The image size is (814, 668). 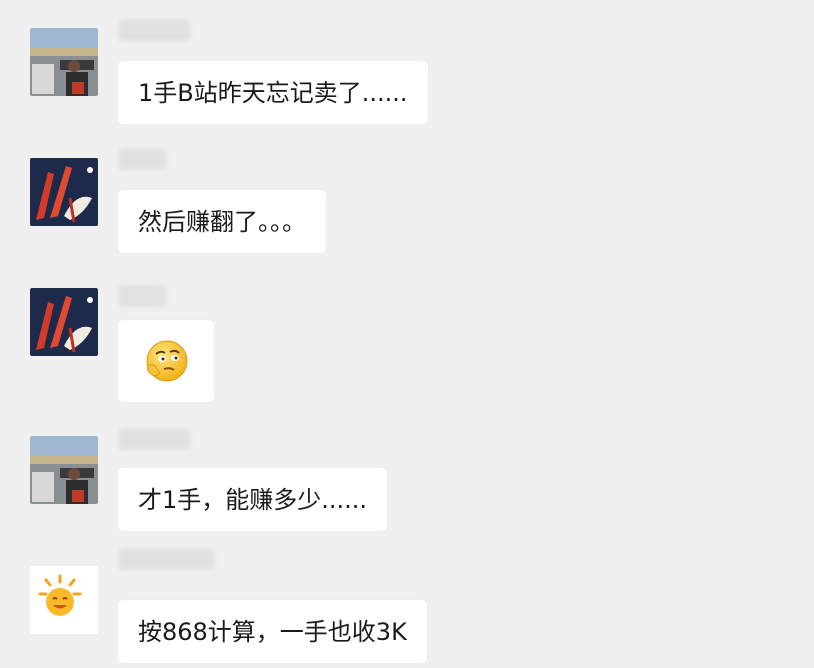 I want to click on message-text: 然后赚翻了。。。, so click(x=222, y=221).